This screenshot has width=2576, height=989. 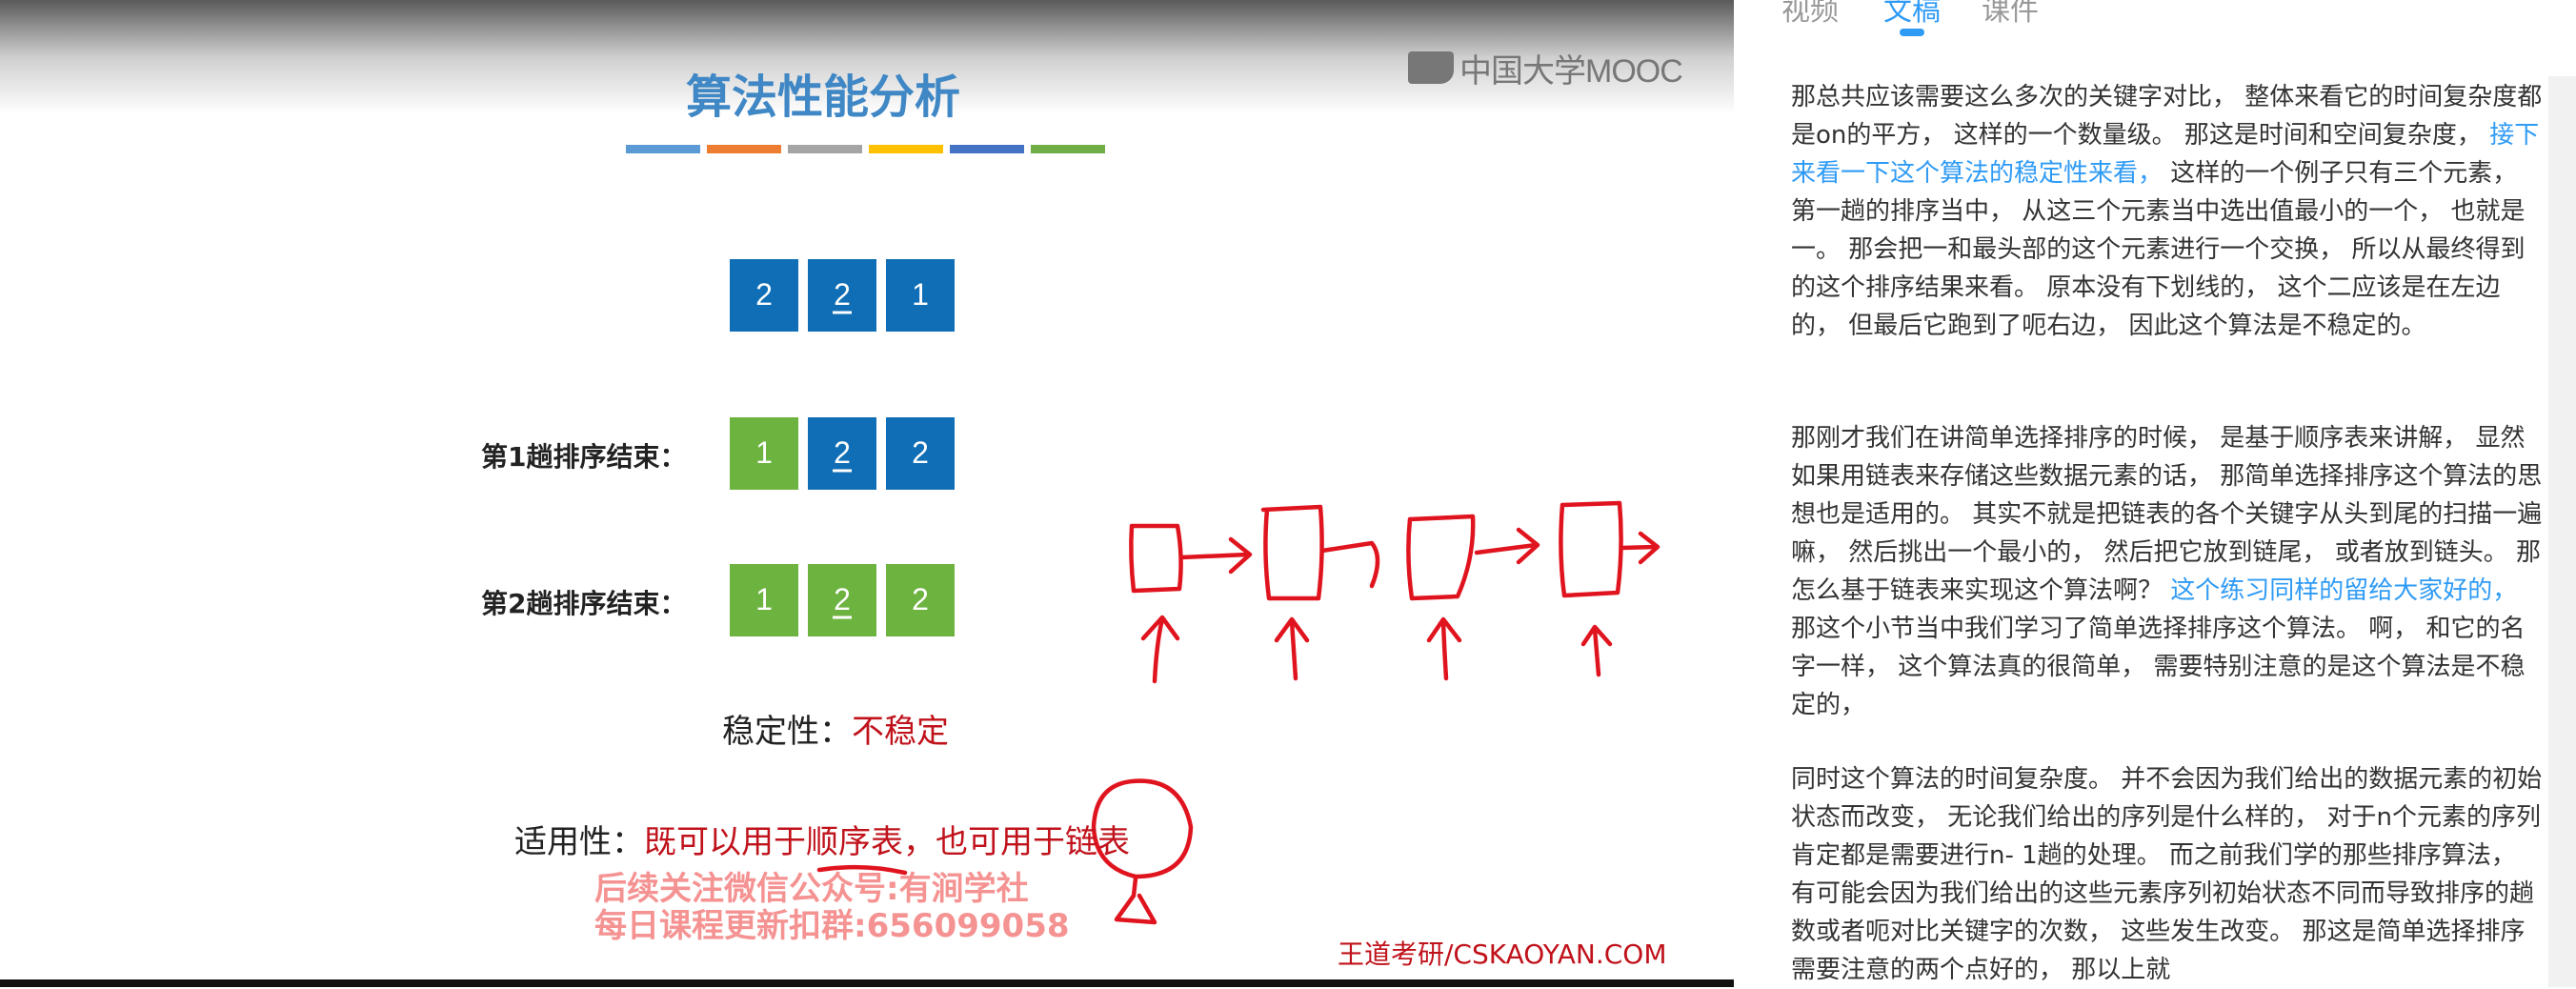 What do you see at coordinates (2155, 28) in the screenshot?
I see `panel-tabs: 视频 文稿 课件` at bounding box center [2155, 28].